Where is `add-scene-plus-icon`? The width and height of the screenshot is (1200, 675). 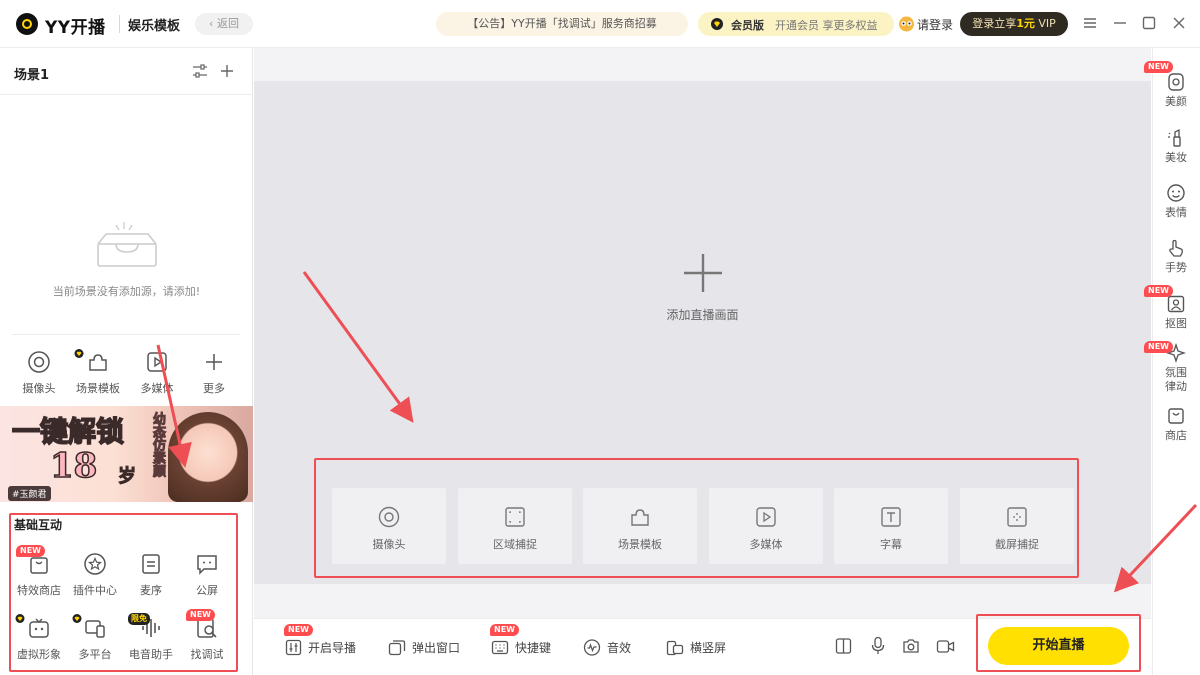
add-scene-plus-icon is located at coordinates (703, 273).